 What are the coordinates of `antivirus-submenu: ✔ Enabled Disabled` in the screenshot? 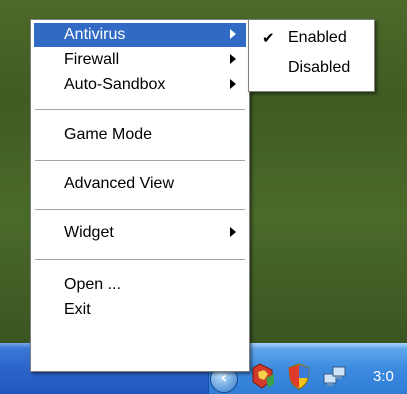 It's located at (311, 55).